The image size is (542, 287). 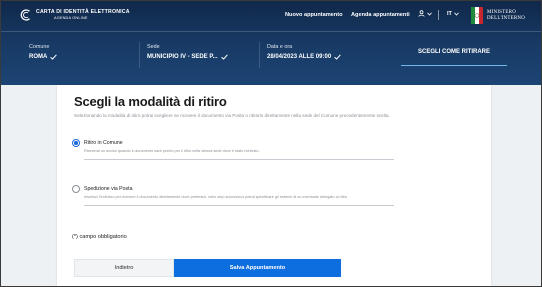 I want to click on step-comune-label: Comune, so click(x=39, y=47).